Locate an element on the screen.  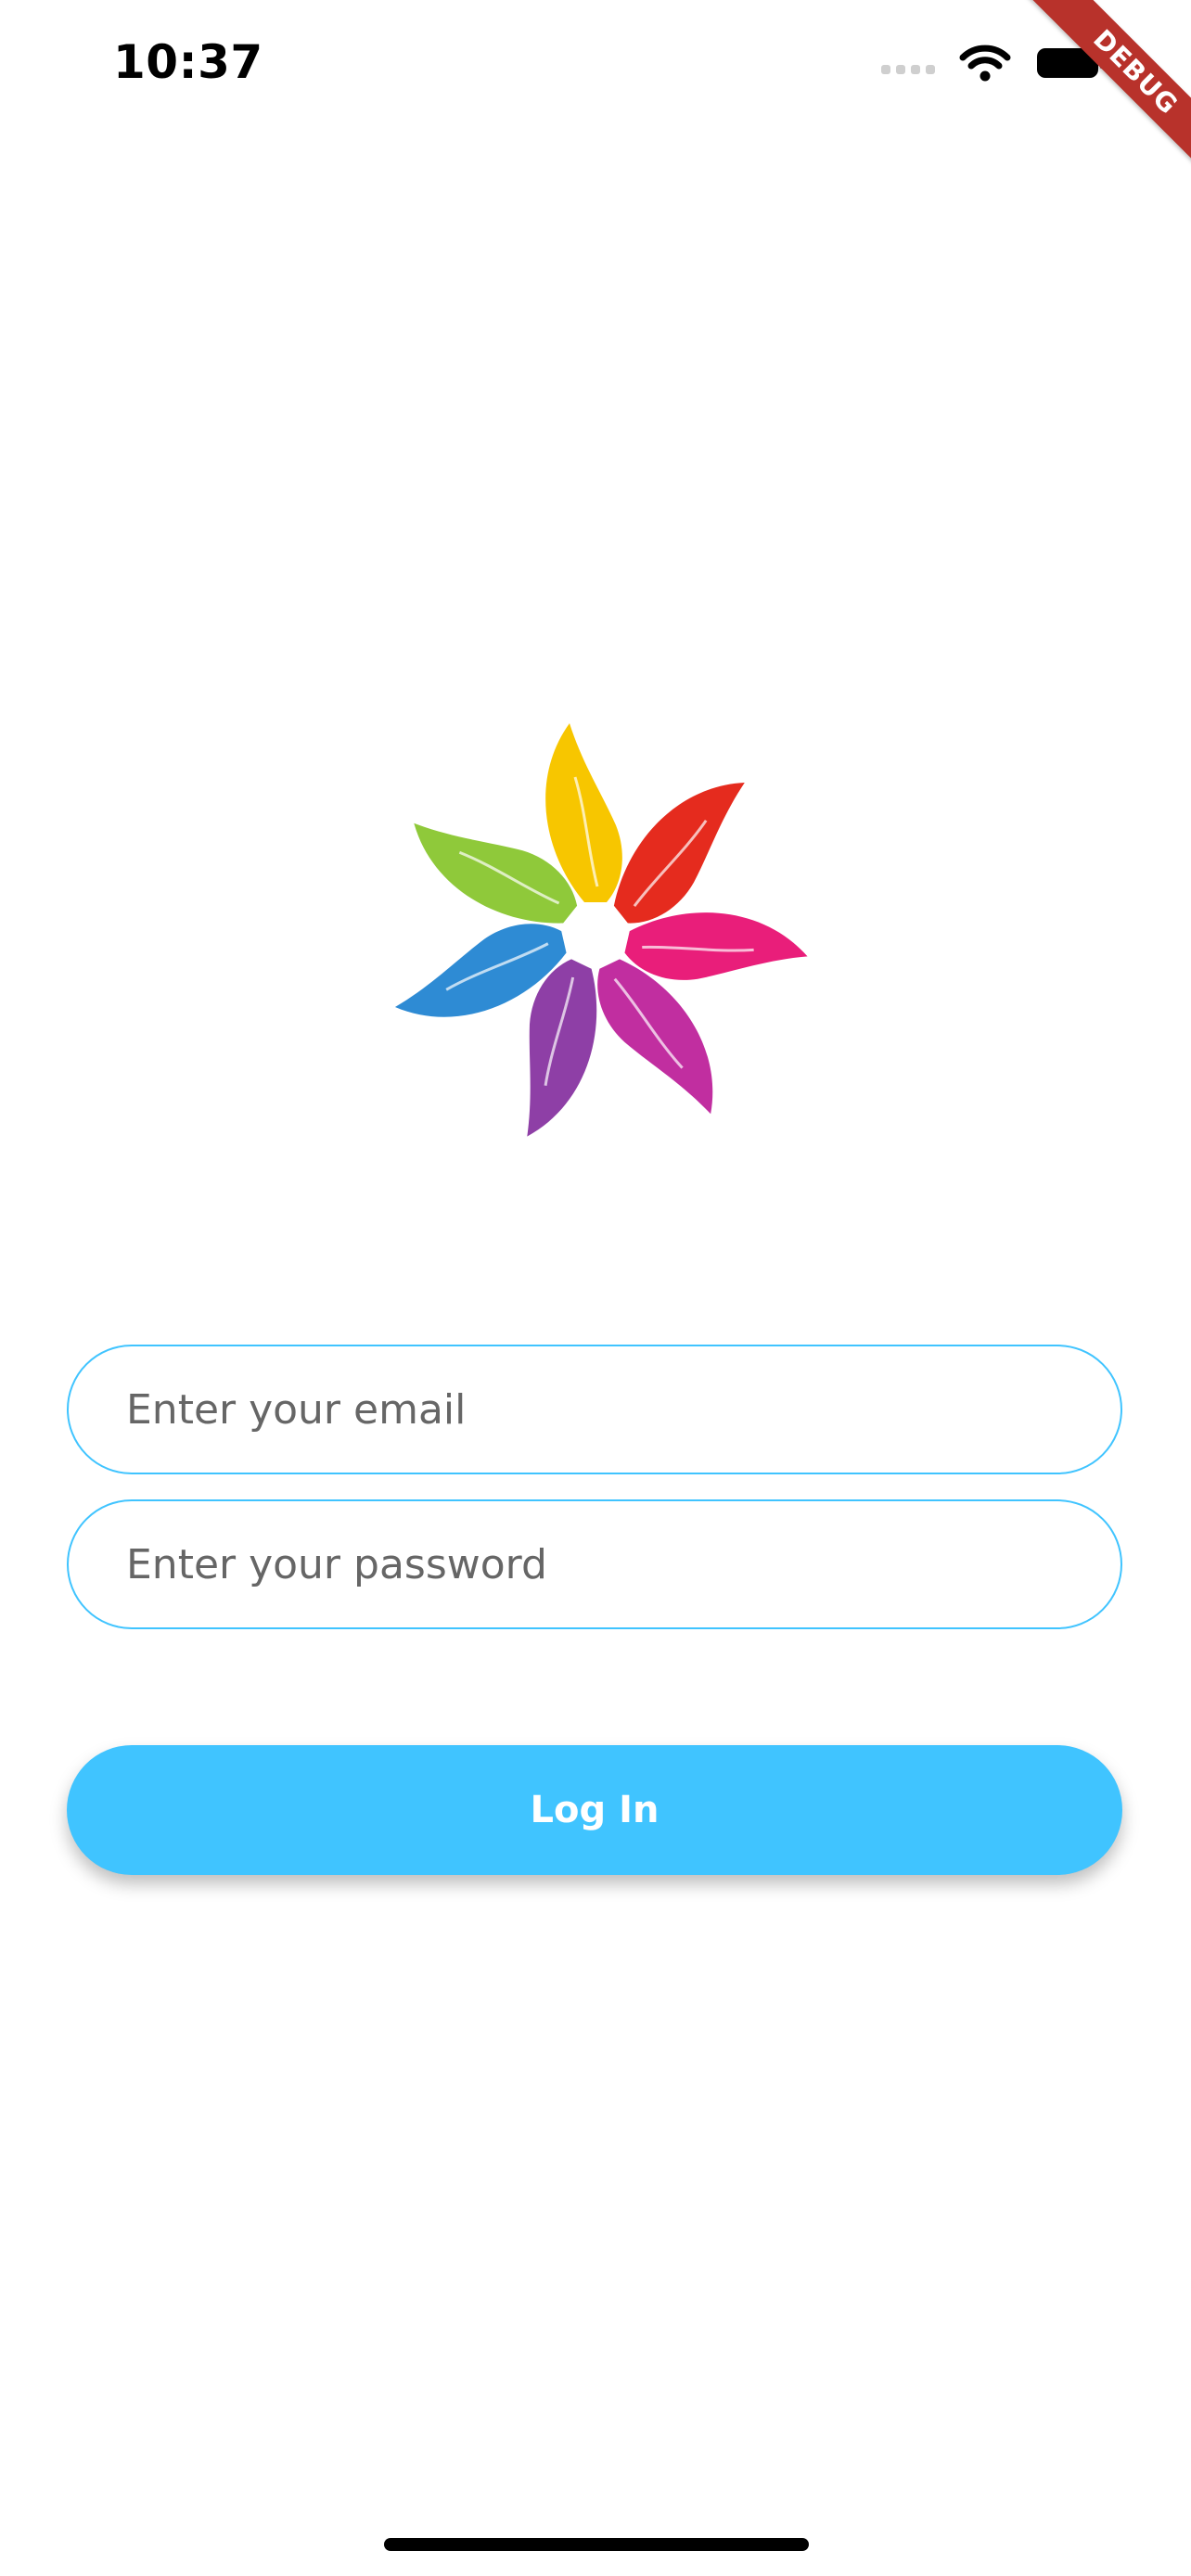
password-field is located at coordinates (594, 1564).